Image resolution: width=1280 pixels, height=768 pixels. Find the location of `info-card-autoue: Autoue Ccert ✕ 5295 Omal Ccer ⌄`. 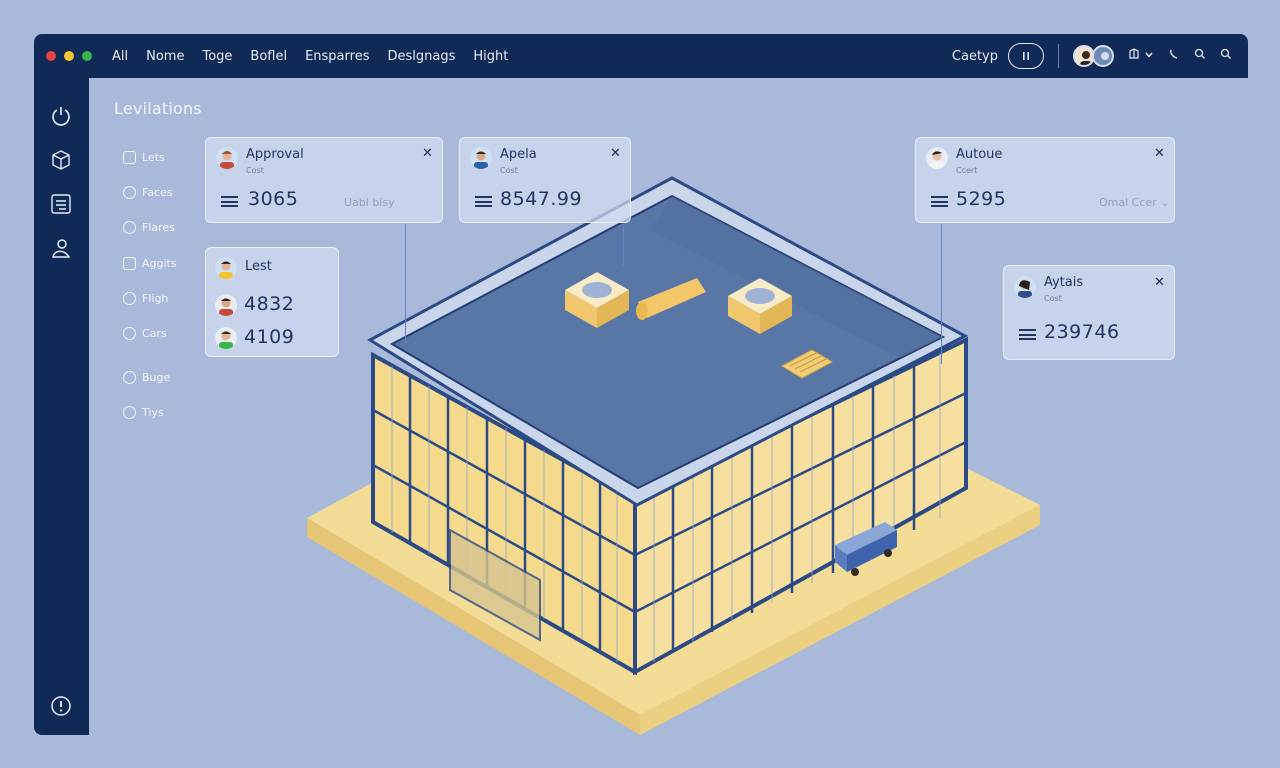

info-card-autoue: Autoue Ccert ✕ 5295 Omal Ccer ⌄ is located at coordinates (1045, 180).